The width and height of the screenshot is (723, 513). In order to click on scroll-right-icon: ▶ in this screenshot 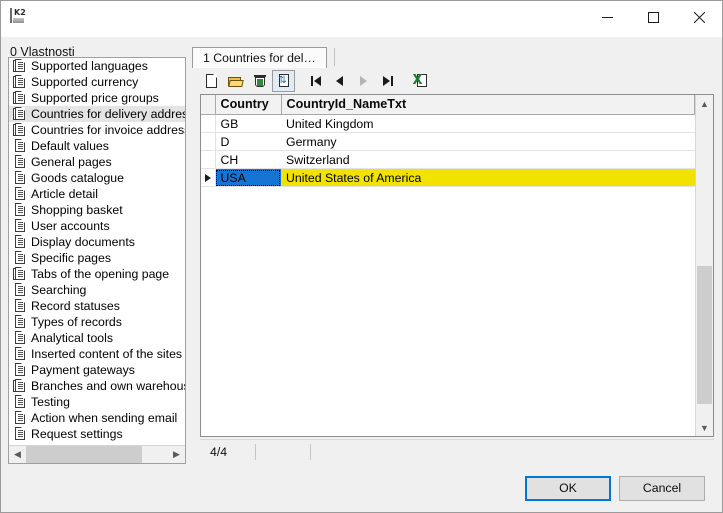, I will do `click(176, 454)`.